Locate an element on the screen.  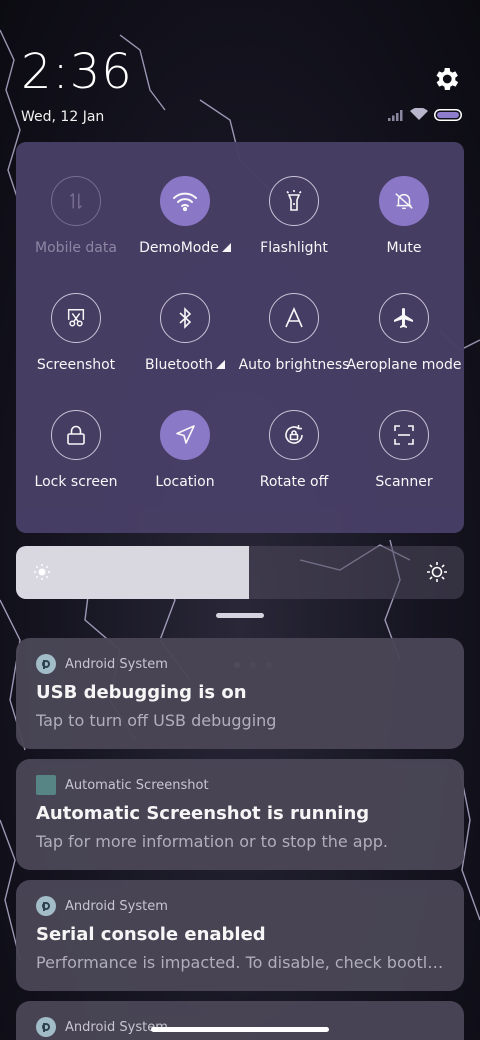
tile-aeroplane-mode: Aeroplane mode is located at coordinates (404, 333).